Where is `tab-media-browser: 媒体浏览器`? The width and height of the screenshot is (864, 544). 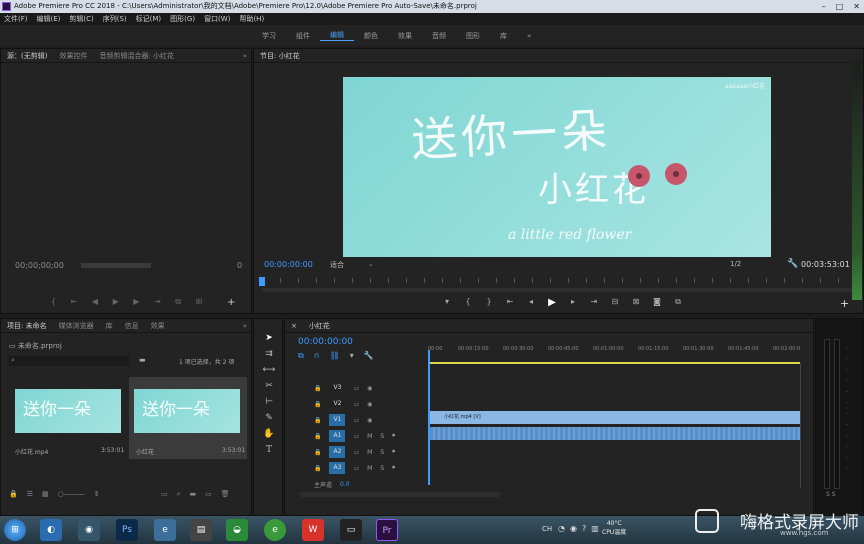 tab-media-browser: 媒体浏览器 is located at coordinates (76, 325).